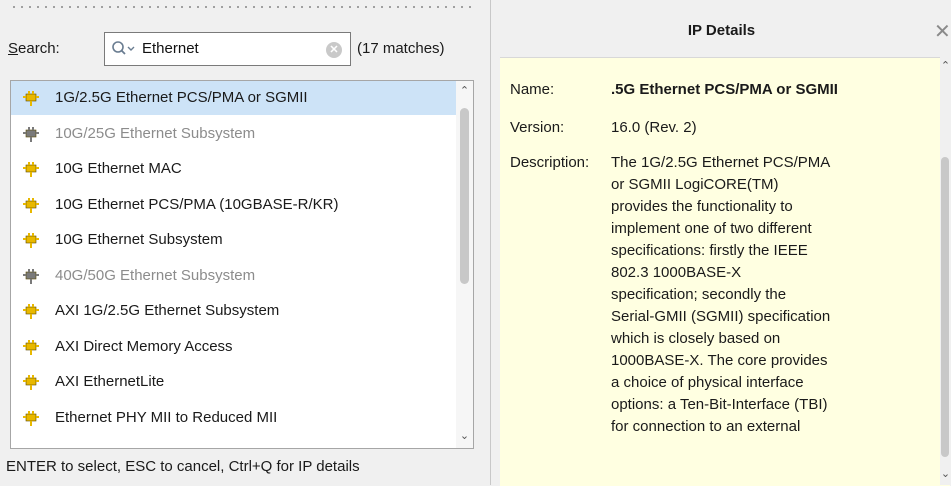 This screenshot has width=951, height=486. Describe the element at coordinates (166, 417) in the screenshot. I see `list-item-label: Ethernet PHY MII to Reduced MII` at that location.